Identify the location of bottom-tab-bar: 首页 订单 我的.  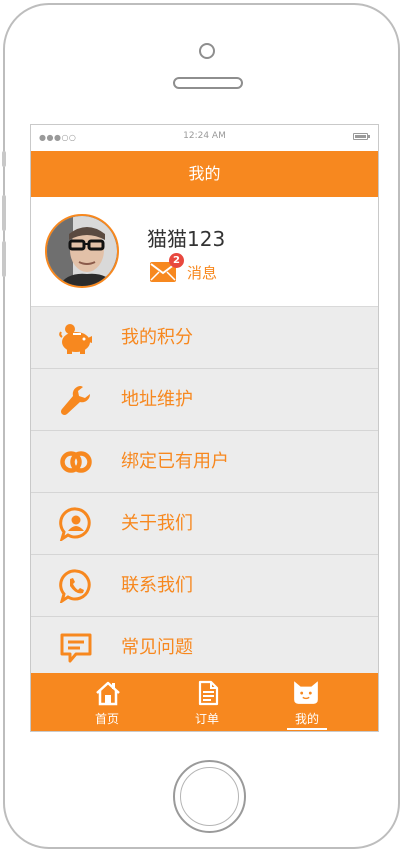
(204, 702).